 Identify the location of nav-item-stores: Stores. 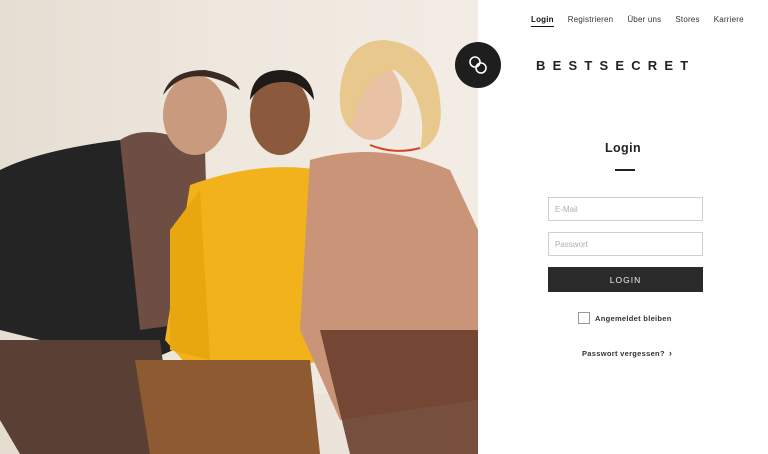
(687, 21).